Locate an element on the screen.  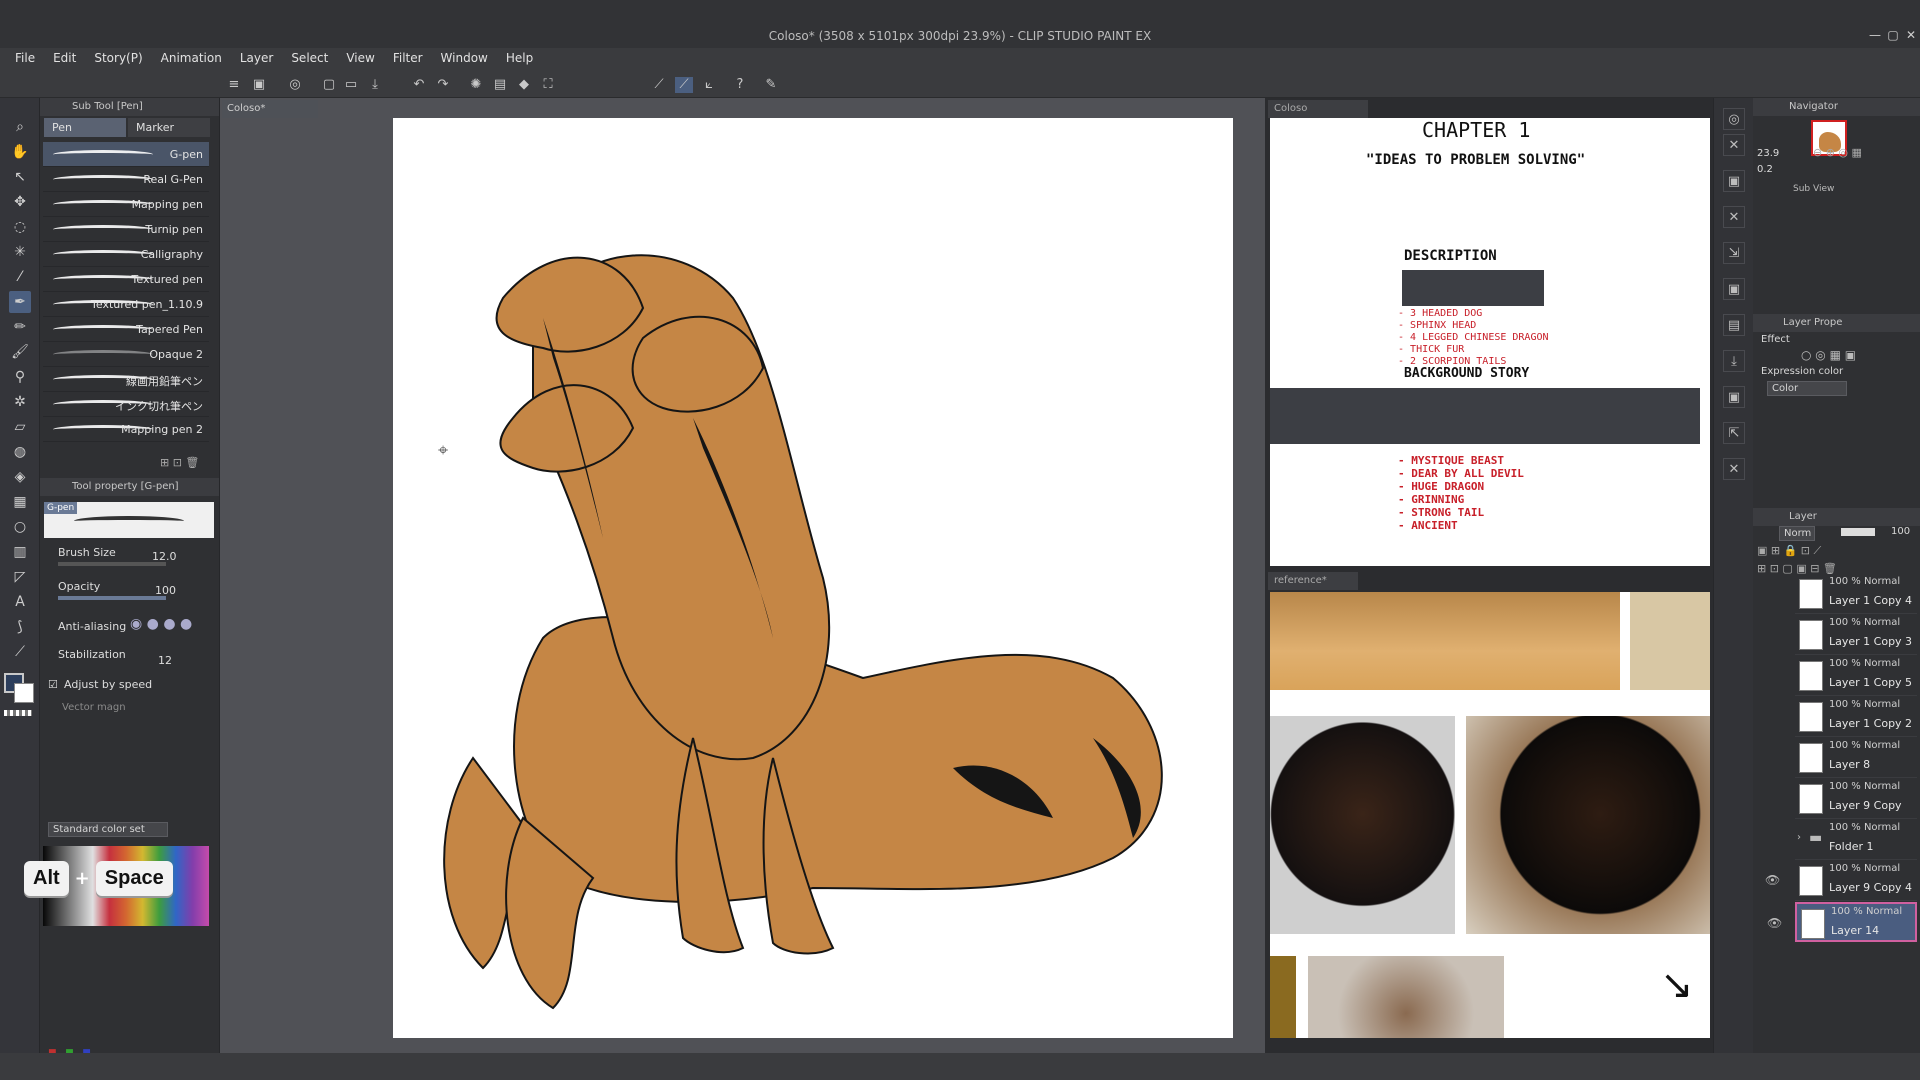
menu-window: Window is located at coordinates (464, 58).